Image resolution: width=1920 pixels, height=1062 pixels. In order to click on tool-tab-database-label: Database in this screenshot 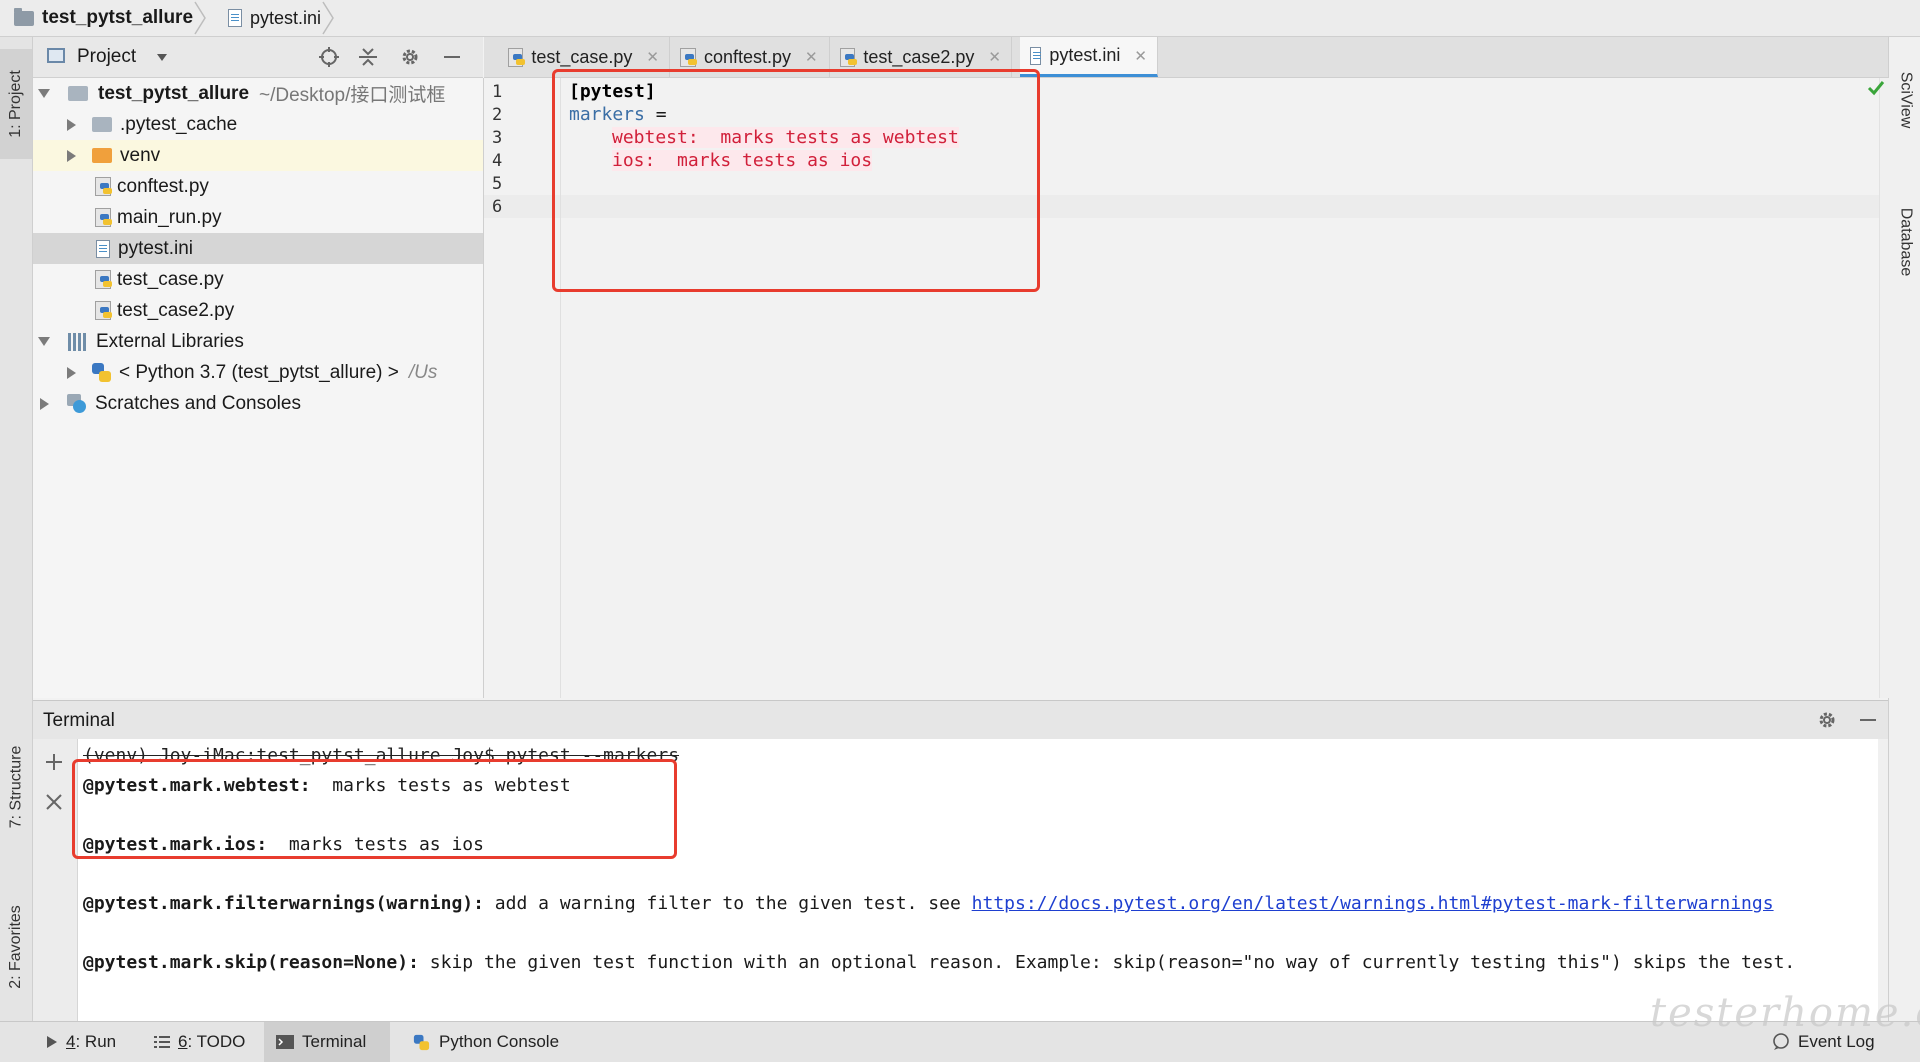, I will do `click(1905, 242)`.